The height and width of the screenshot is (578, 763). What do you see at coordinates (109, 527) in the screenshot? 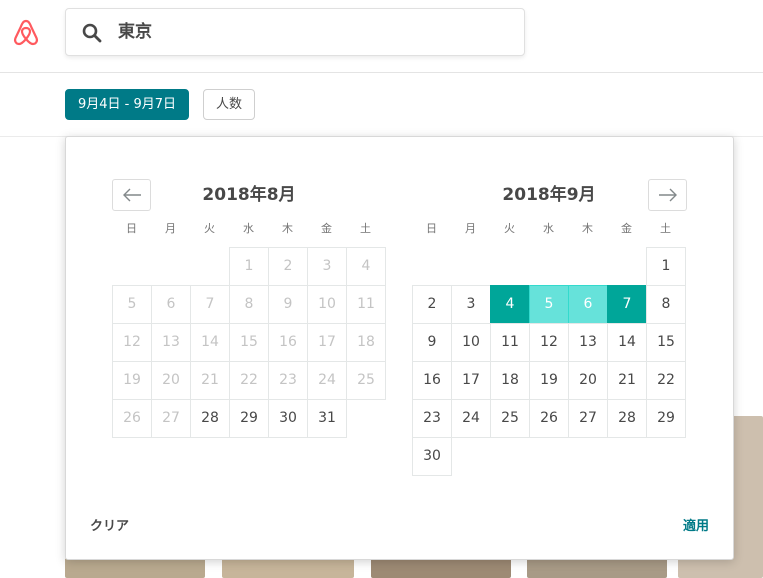
I see `clear-button: クリア` at bounding box center [109, 527].